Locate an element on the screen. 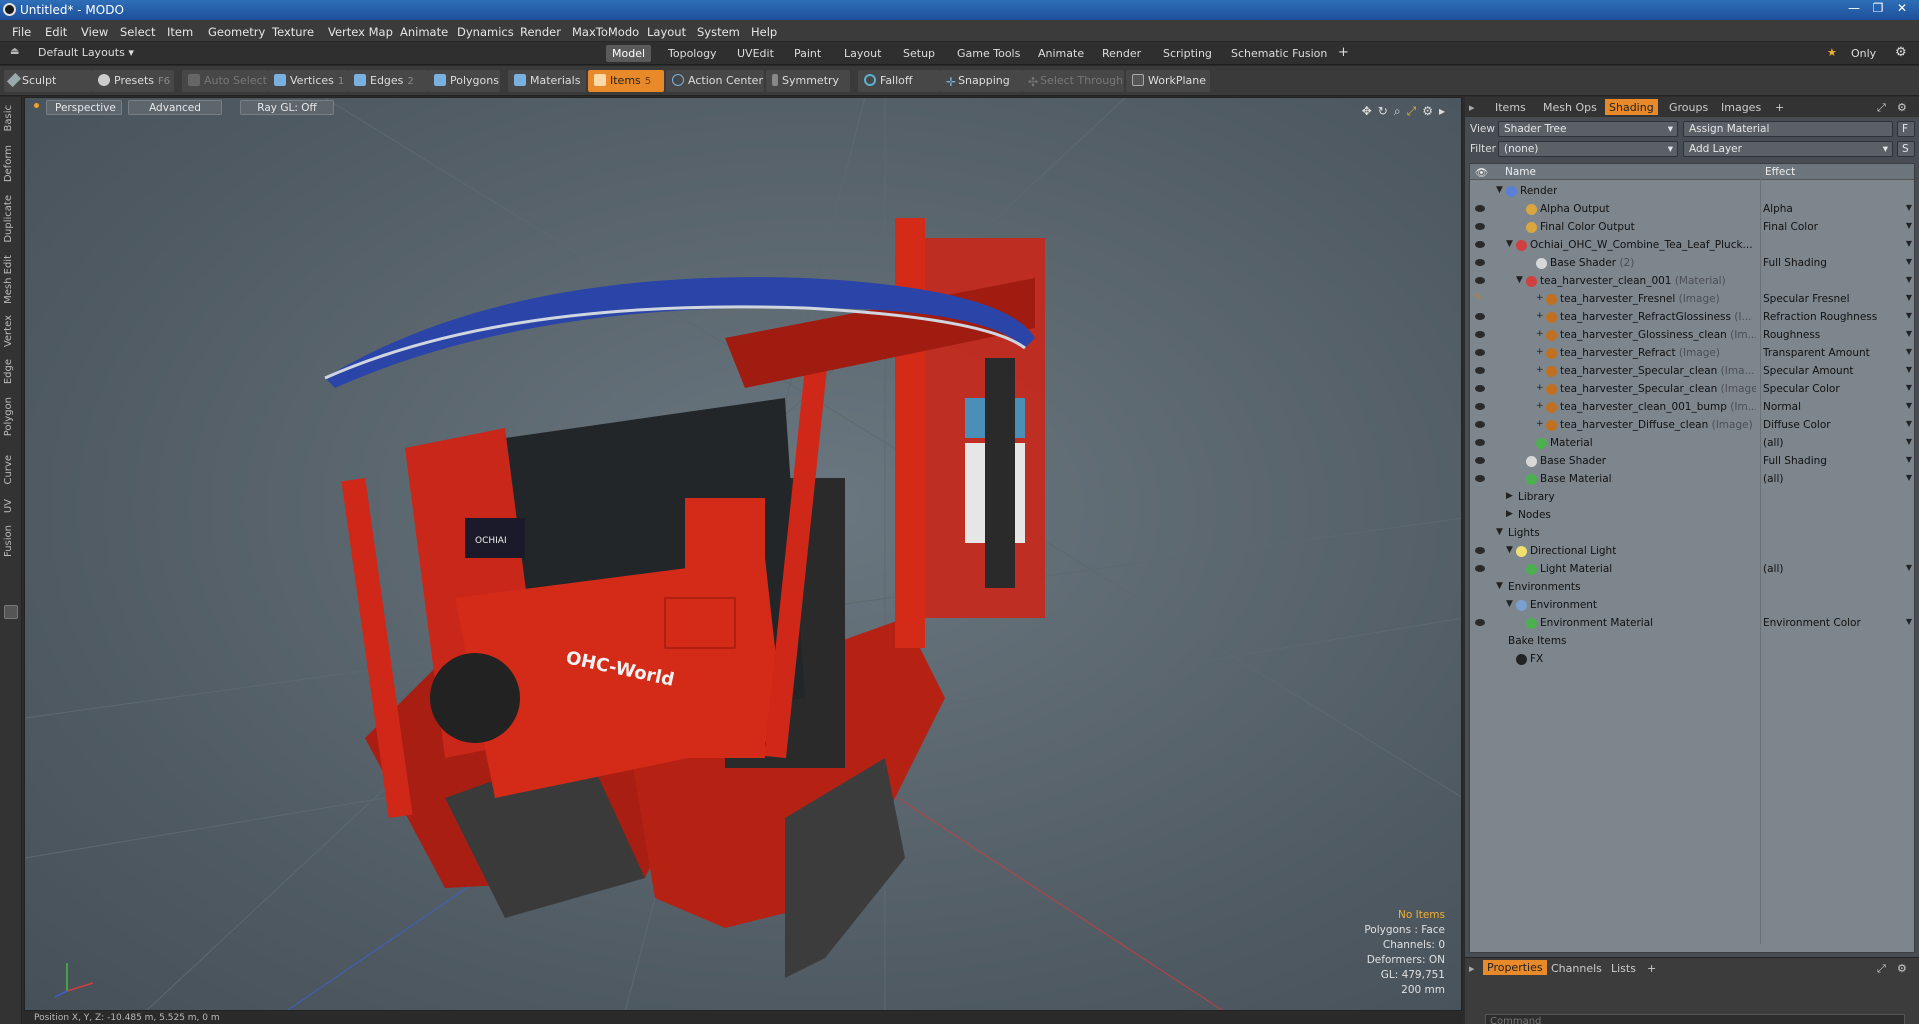 This screenshot has height=1024, width=1919. tab-render: Render is located at coordinates (1121, 53).